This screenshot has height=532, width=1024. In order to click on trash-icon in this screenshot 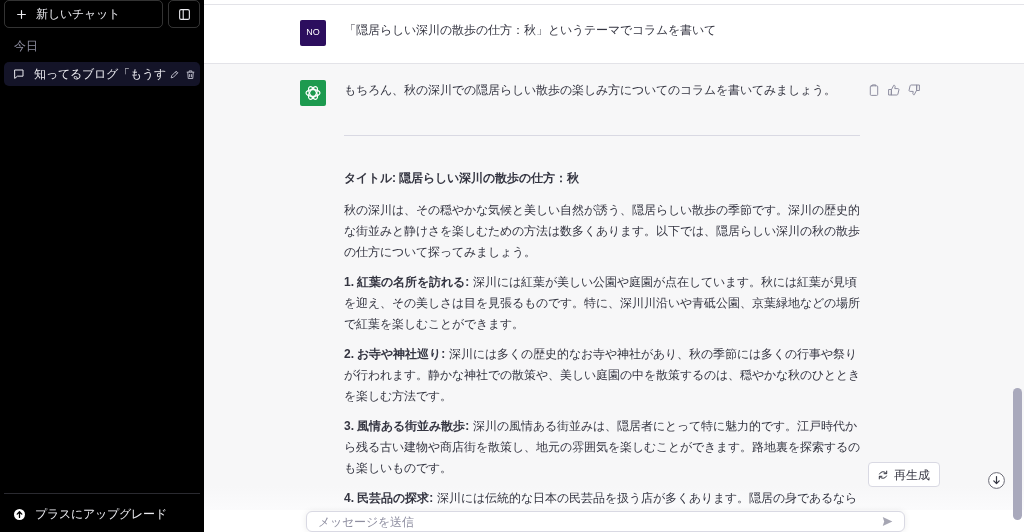, I will do `click(190, 74)`.